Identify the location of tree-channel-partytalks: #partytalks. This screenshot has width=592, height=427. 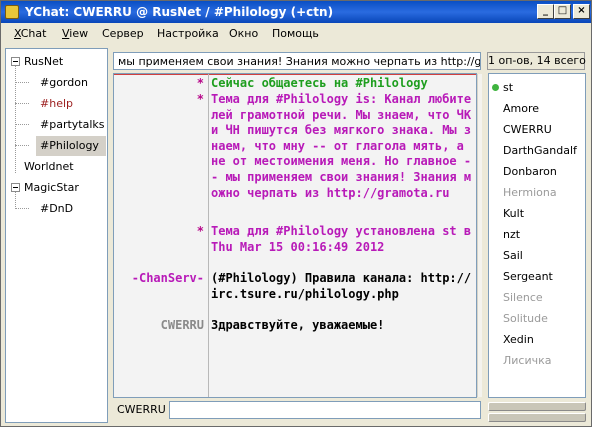
(72, 125).